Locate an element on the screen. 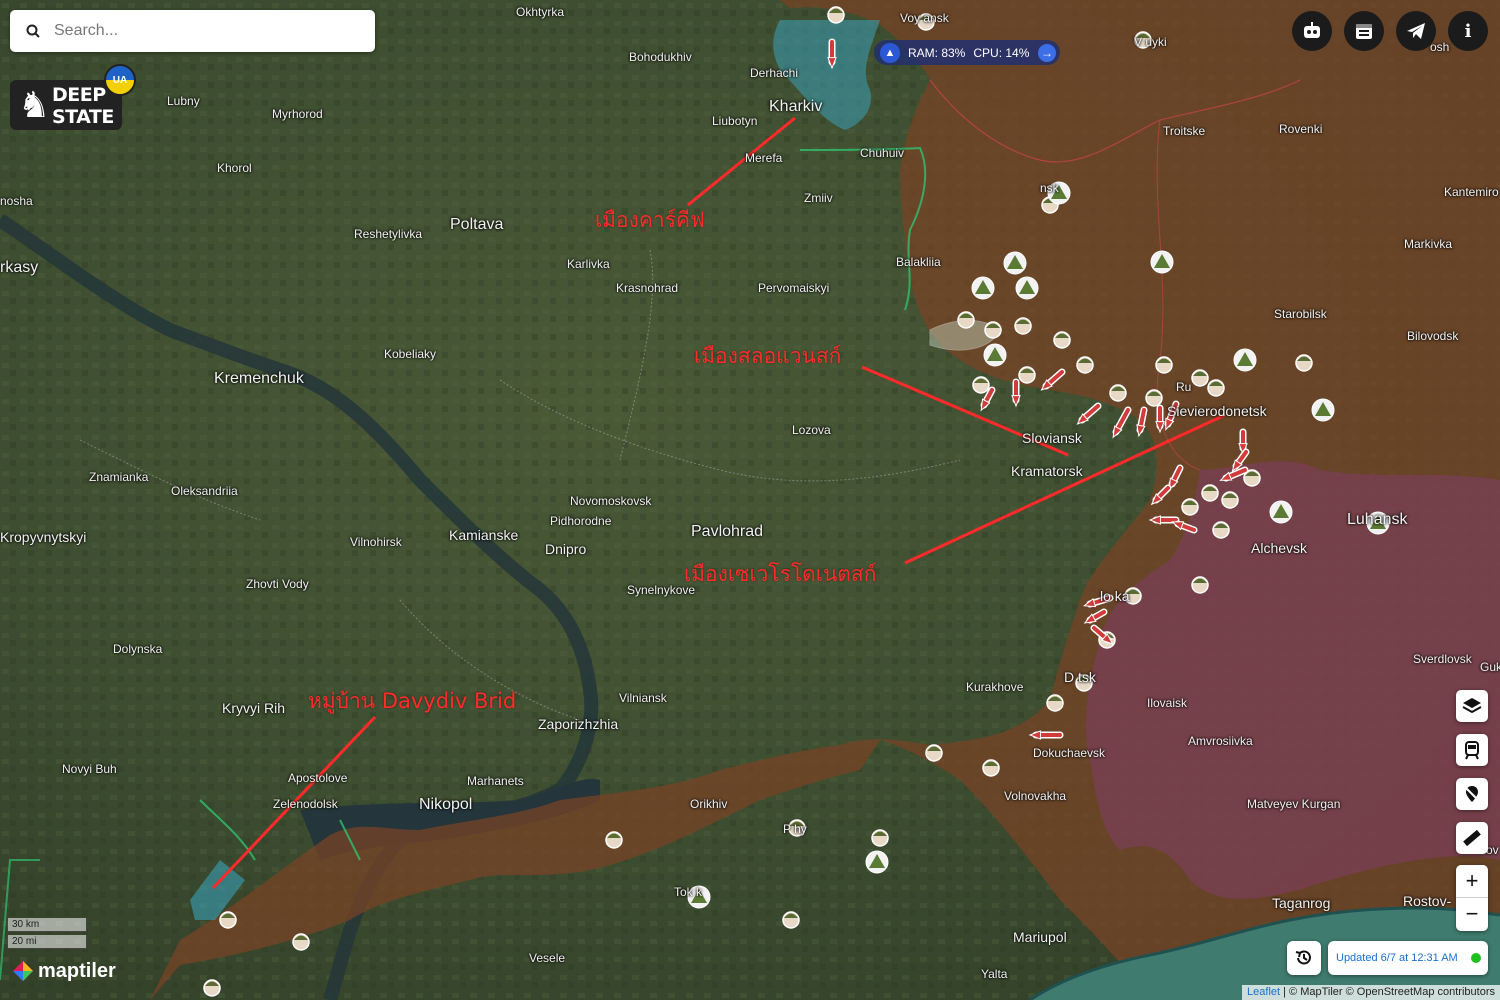 This screenshot has width=1500, height=1000. location-toggle-button is located at coordinates (1472, 794).